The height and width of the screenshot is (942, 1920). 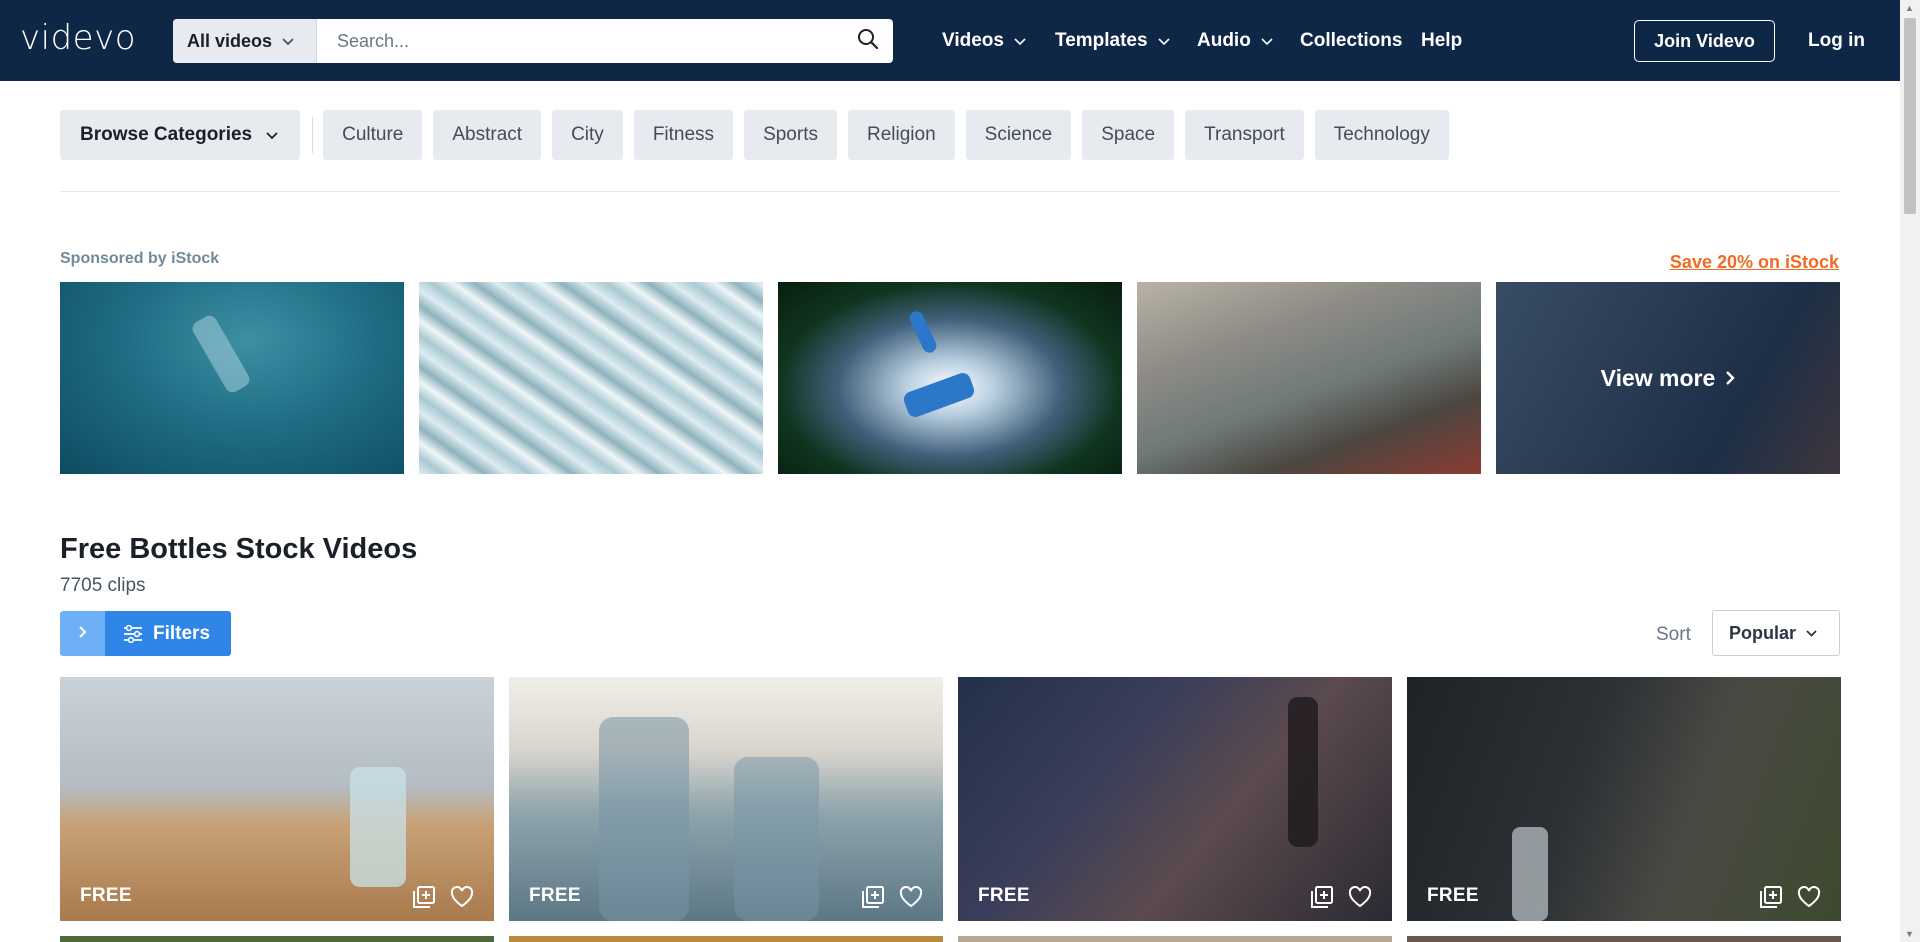 I want to click on category-chip-abstract: Abstract, so click(x=487, y=135).